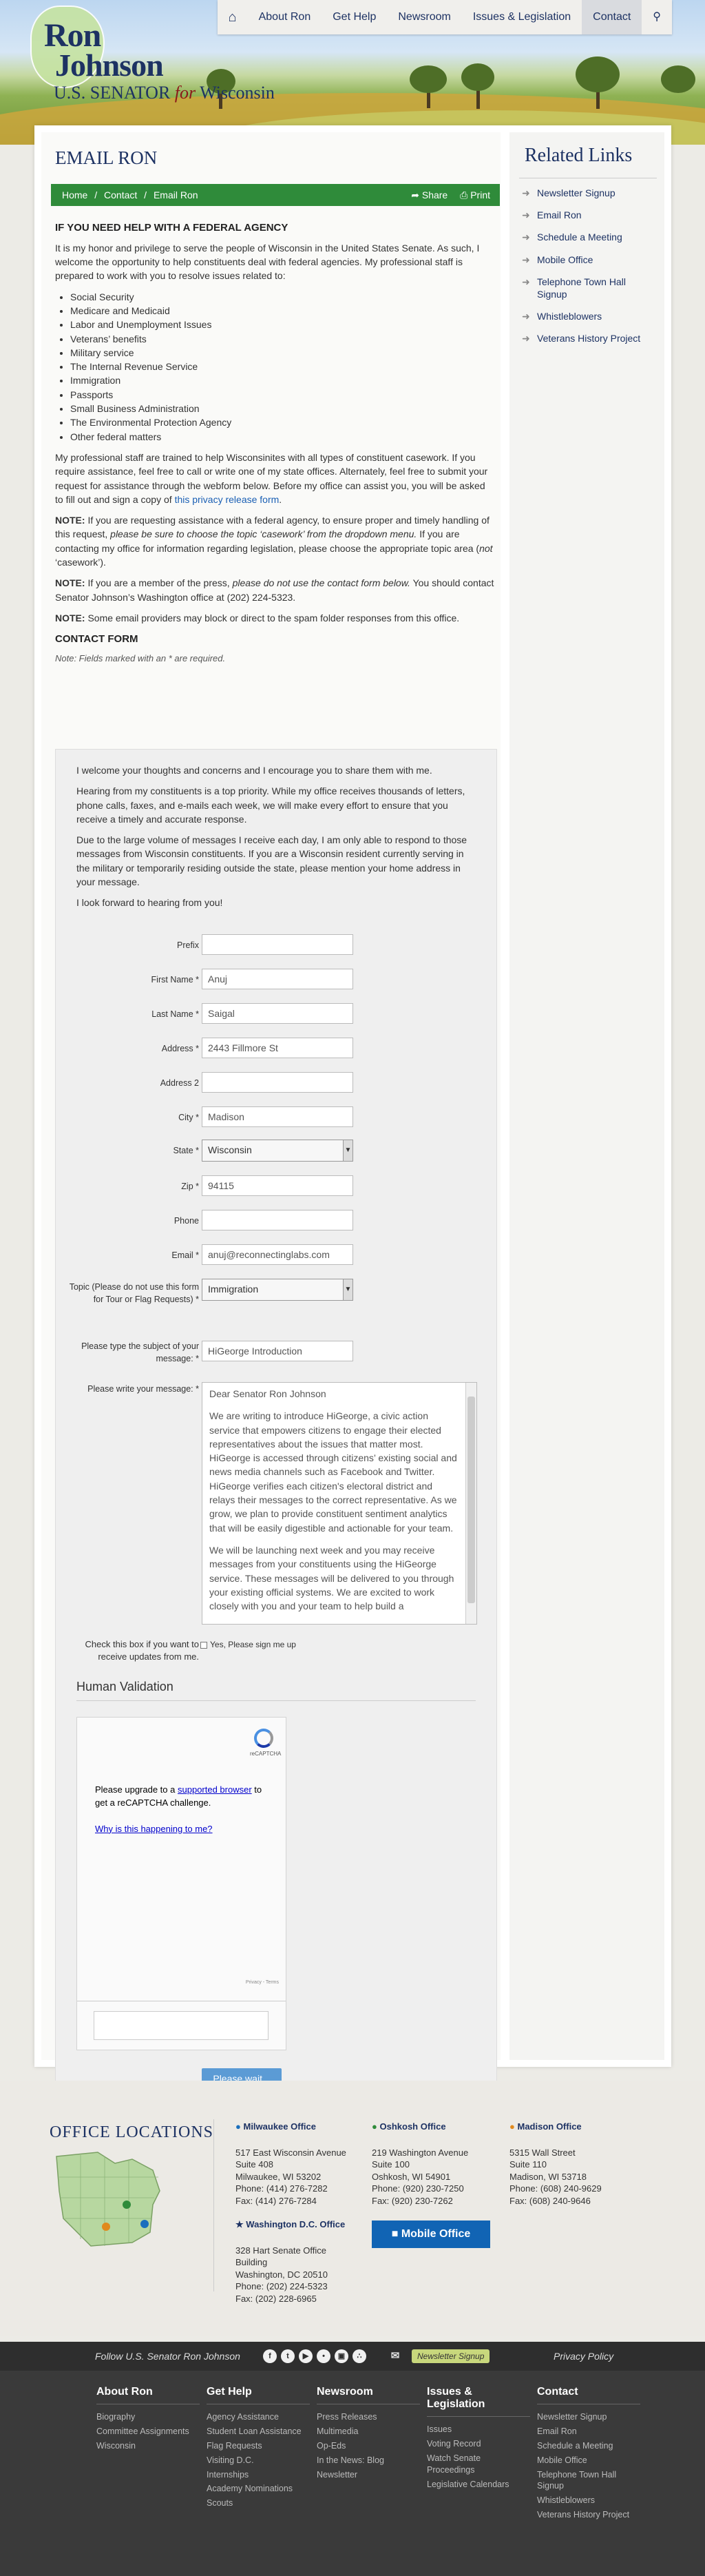  Describe the element at coordinates (589, 193) in the screenshot. I see `sidebar-link-newsletter: Newsletter Signup` at that location.